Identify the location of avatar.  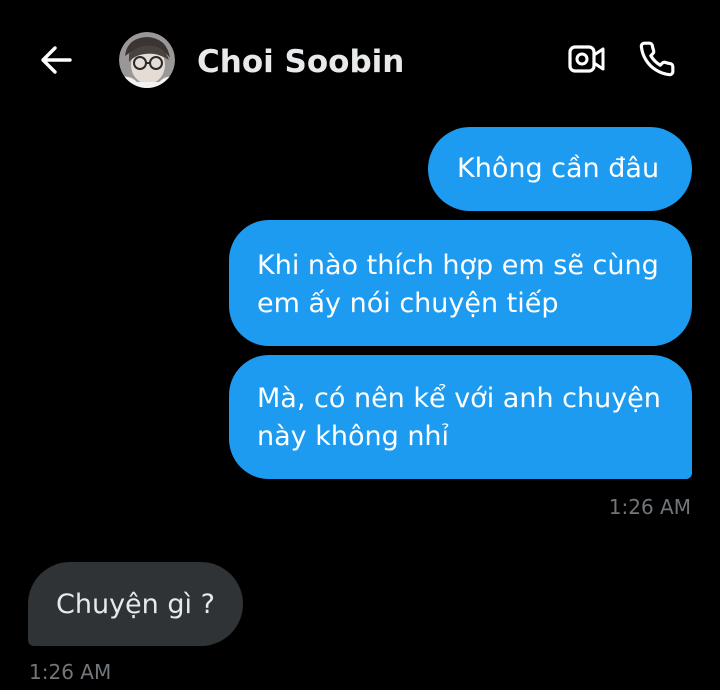
(147, 60).